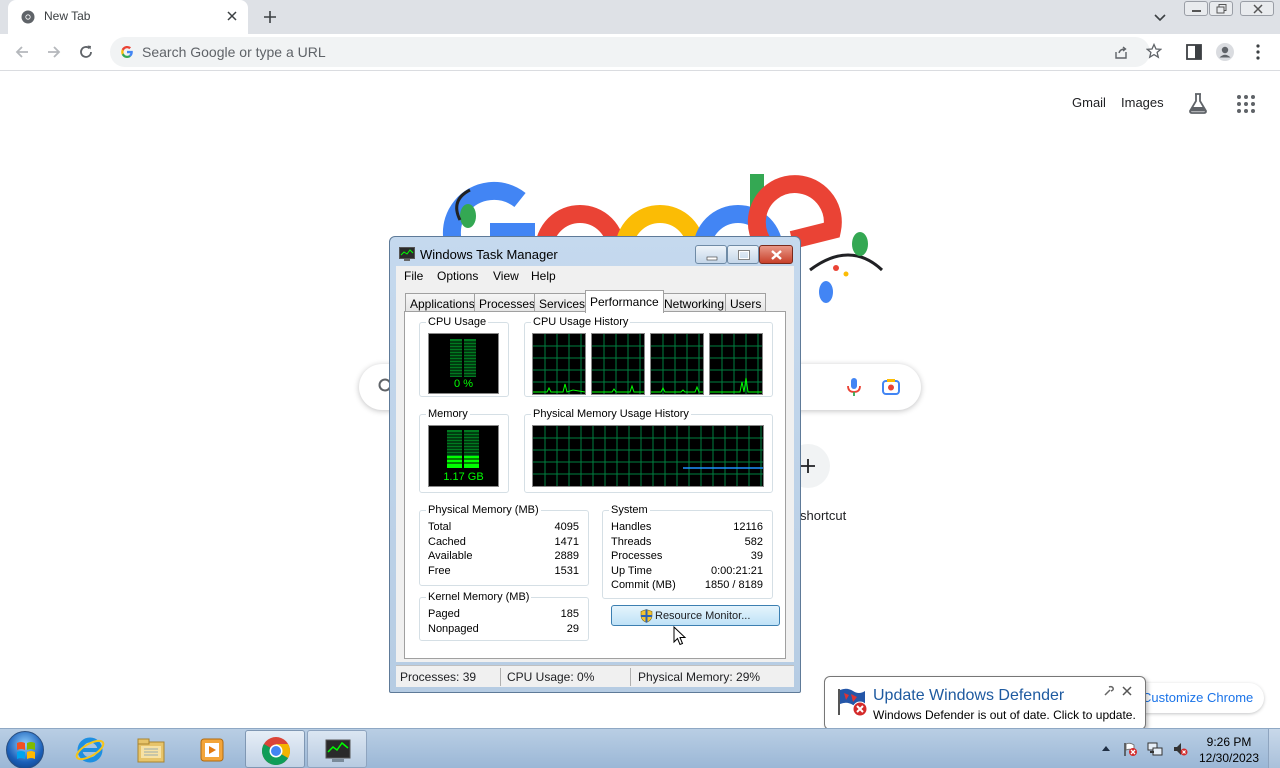 Image resolution: width=1280 pixels, height=768 pixels. I want to click on tab-strip: New Tab, so click(640, 17).